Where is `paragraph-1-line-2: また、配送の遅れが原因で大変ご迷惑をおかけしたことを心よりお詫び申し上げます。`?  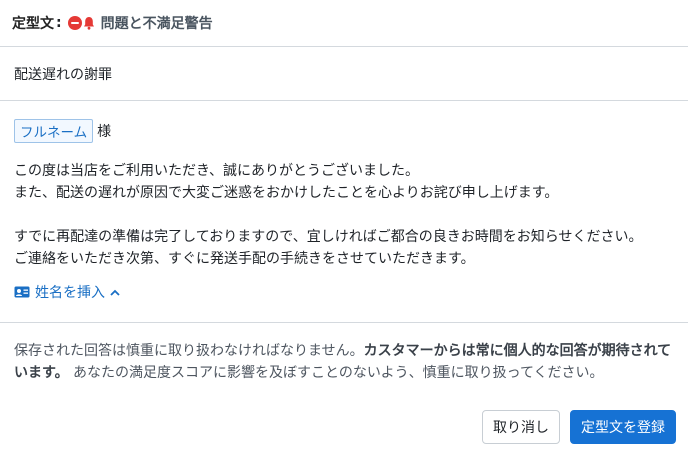 paragraph-1-line-2: また、配送の遅れが原因で大変ご迷惑をおかけしたことを心よりお詫び申し上げます。 is located at coordinates (286, 193).